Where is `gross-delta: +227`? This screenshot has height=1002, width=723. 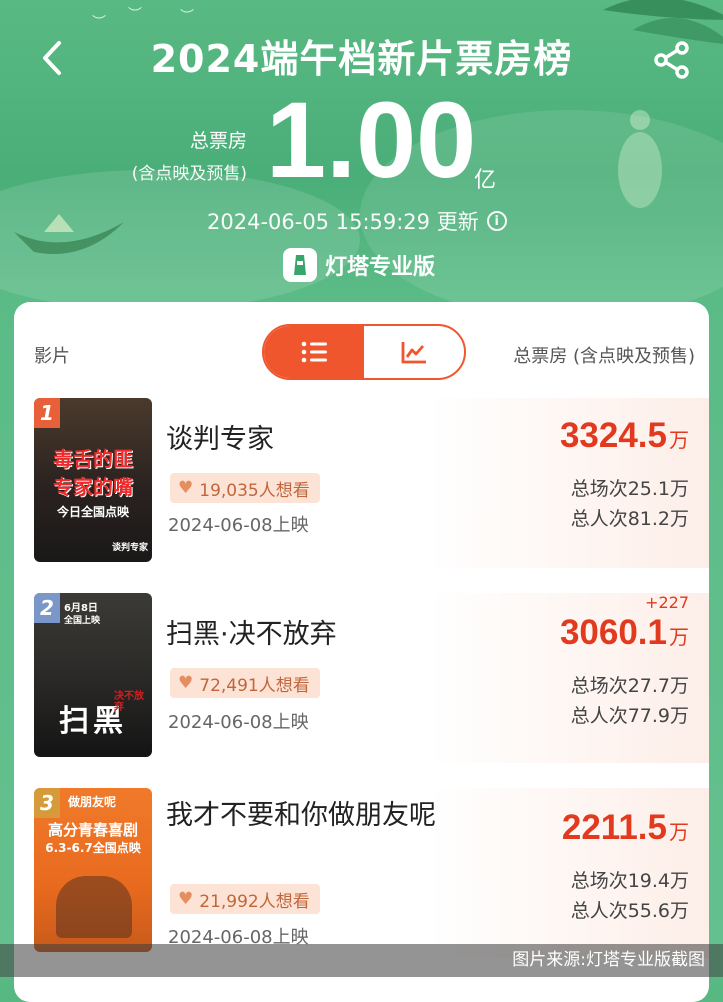 gross-delta: +227 is located at coordinates (667, 602).